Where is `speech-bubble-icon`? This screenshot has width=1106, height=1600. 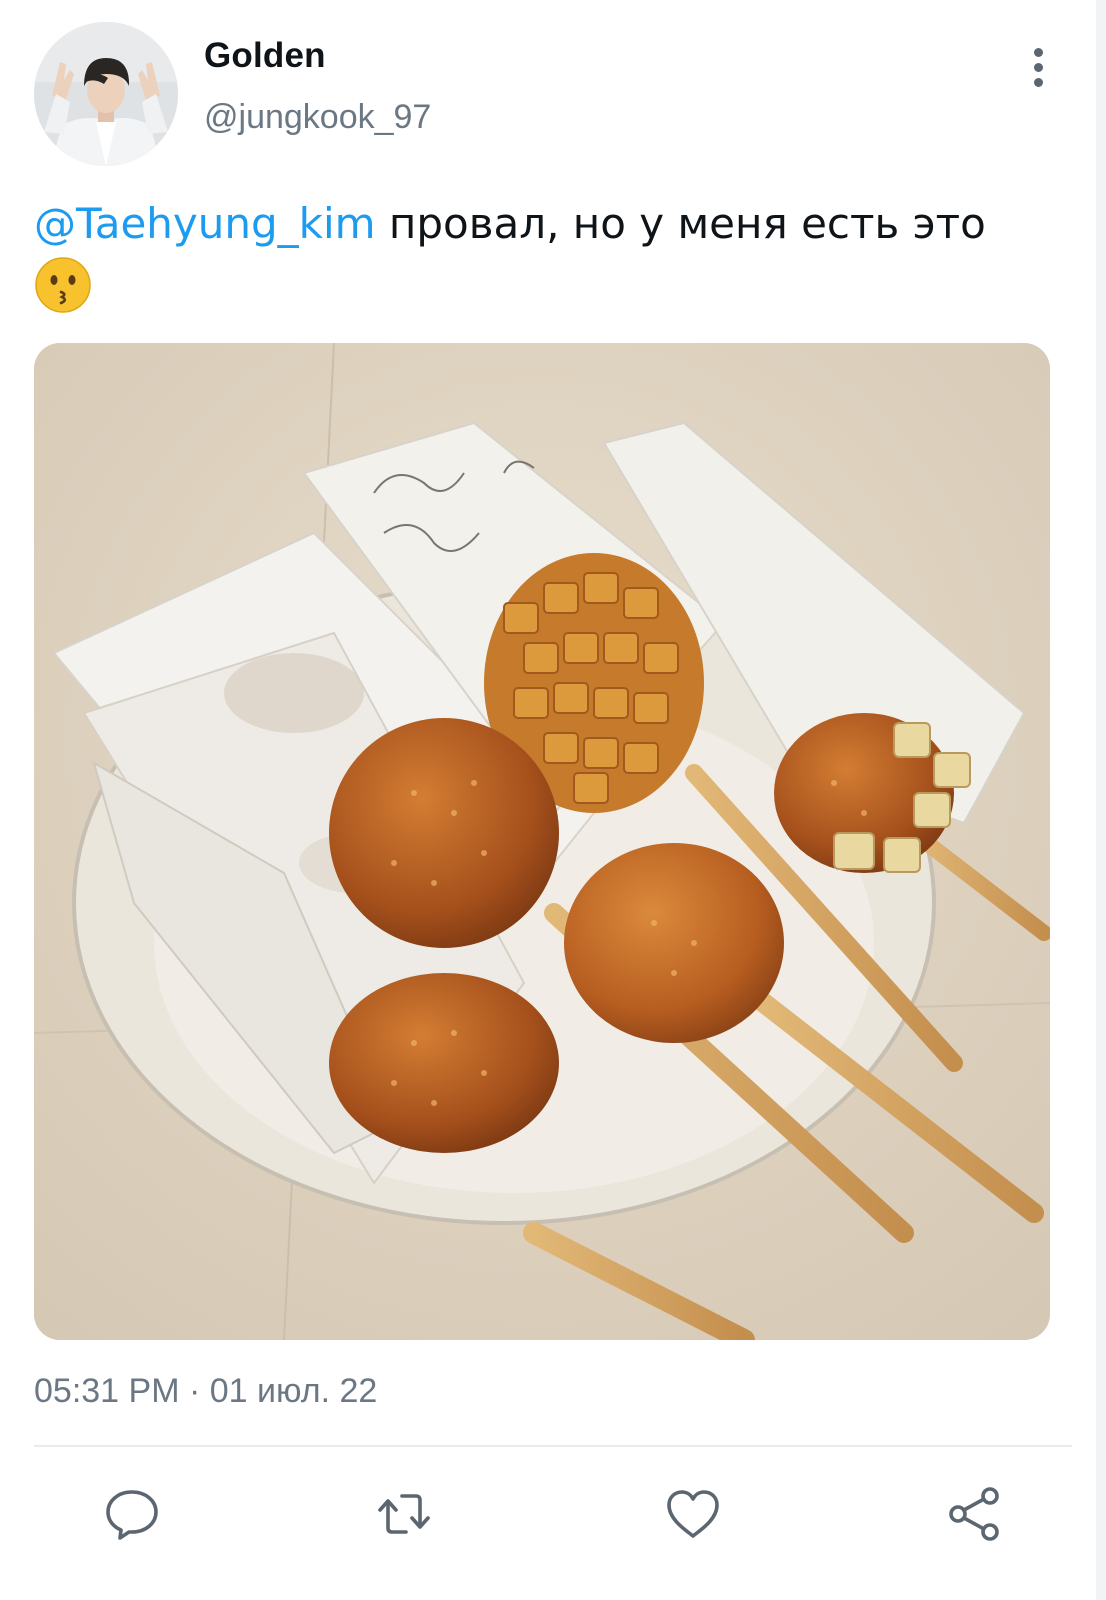 speech-bubble-icon is located at coordinates (132, 1515).